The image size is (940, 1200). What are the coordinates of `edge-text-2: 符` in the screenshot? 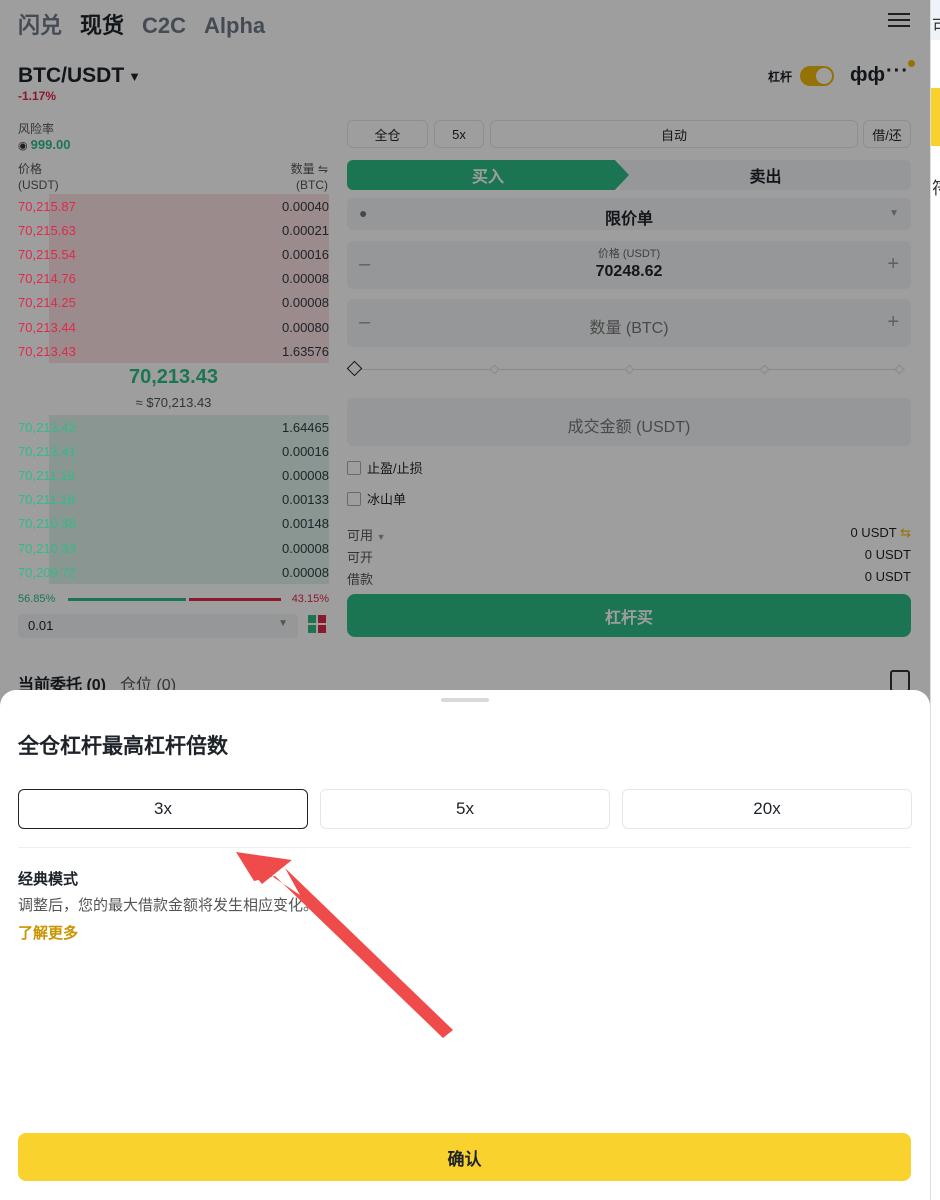 It's located at (936, 186).